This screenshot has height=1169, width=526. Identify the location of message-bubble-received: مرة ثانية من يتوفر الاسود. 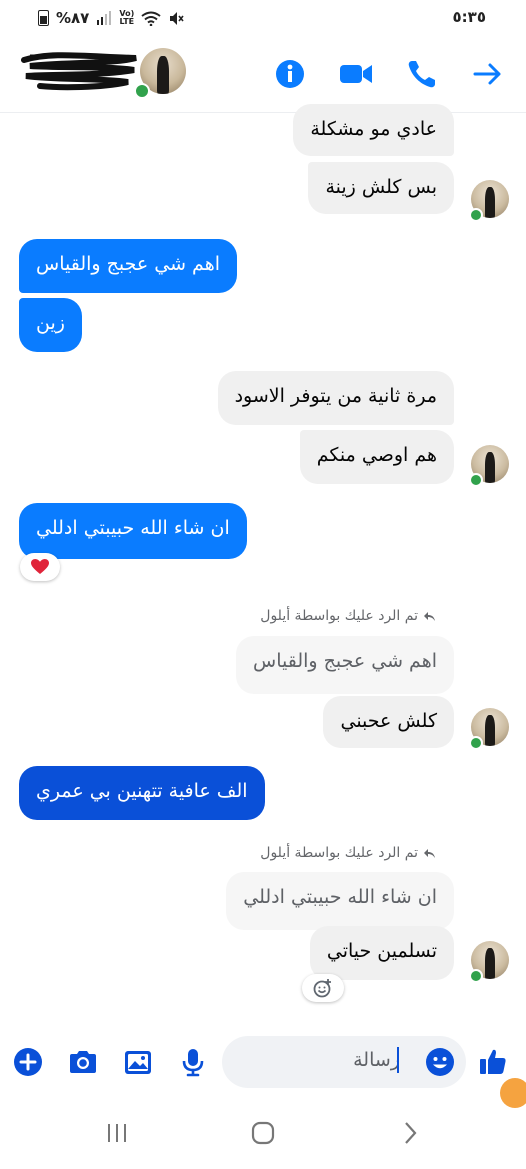
(335, 398).